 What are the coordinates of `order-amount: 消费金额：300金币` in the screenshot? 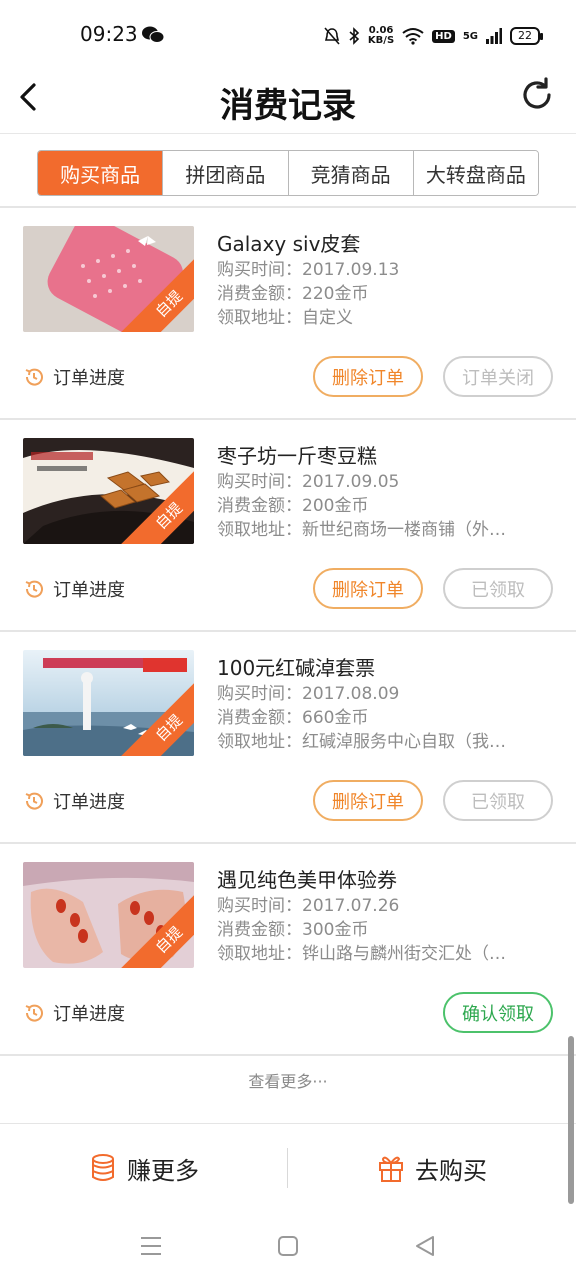 It's located at (293, 930).